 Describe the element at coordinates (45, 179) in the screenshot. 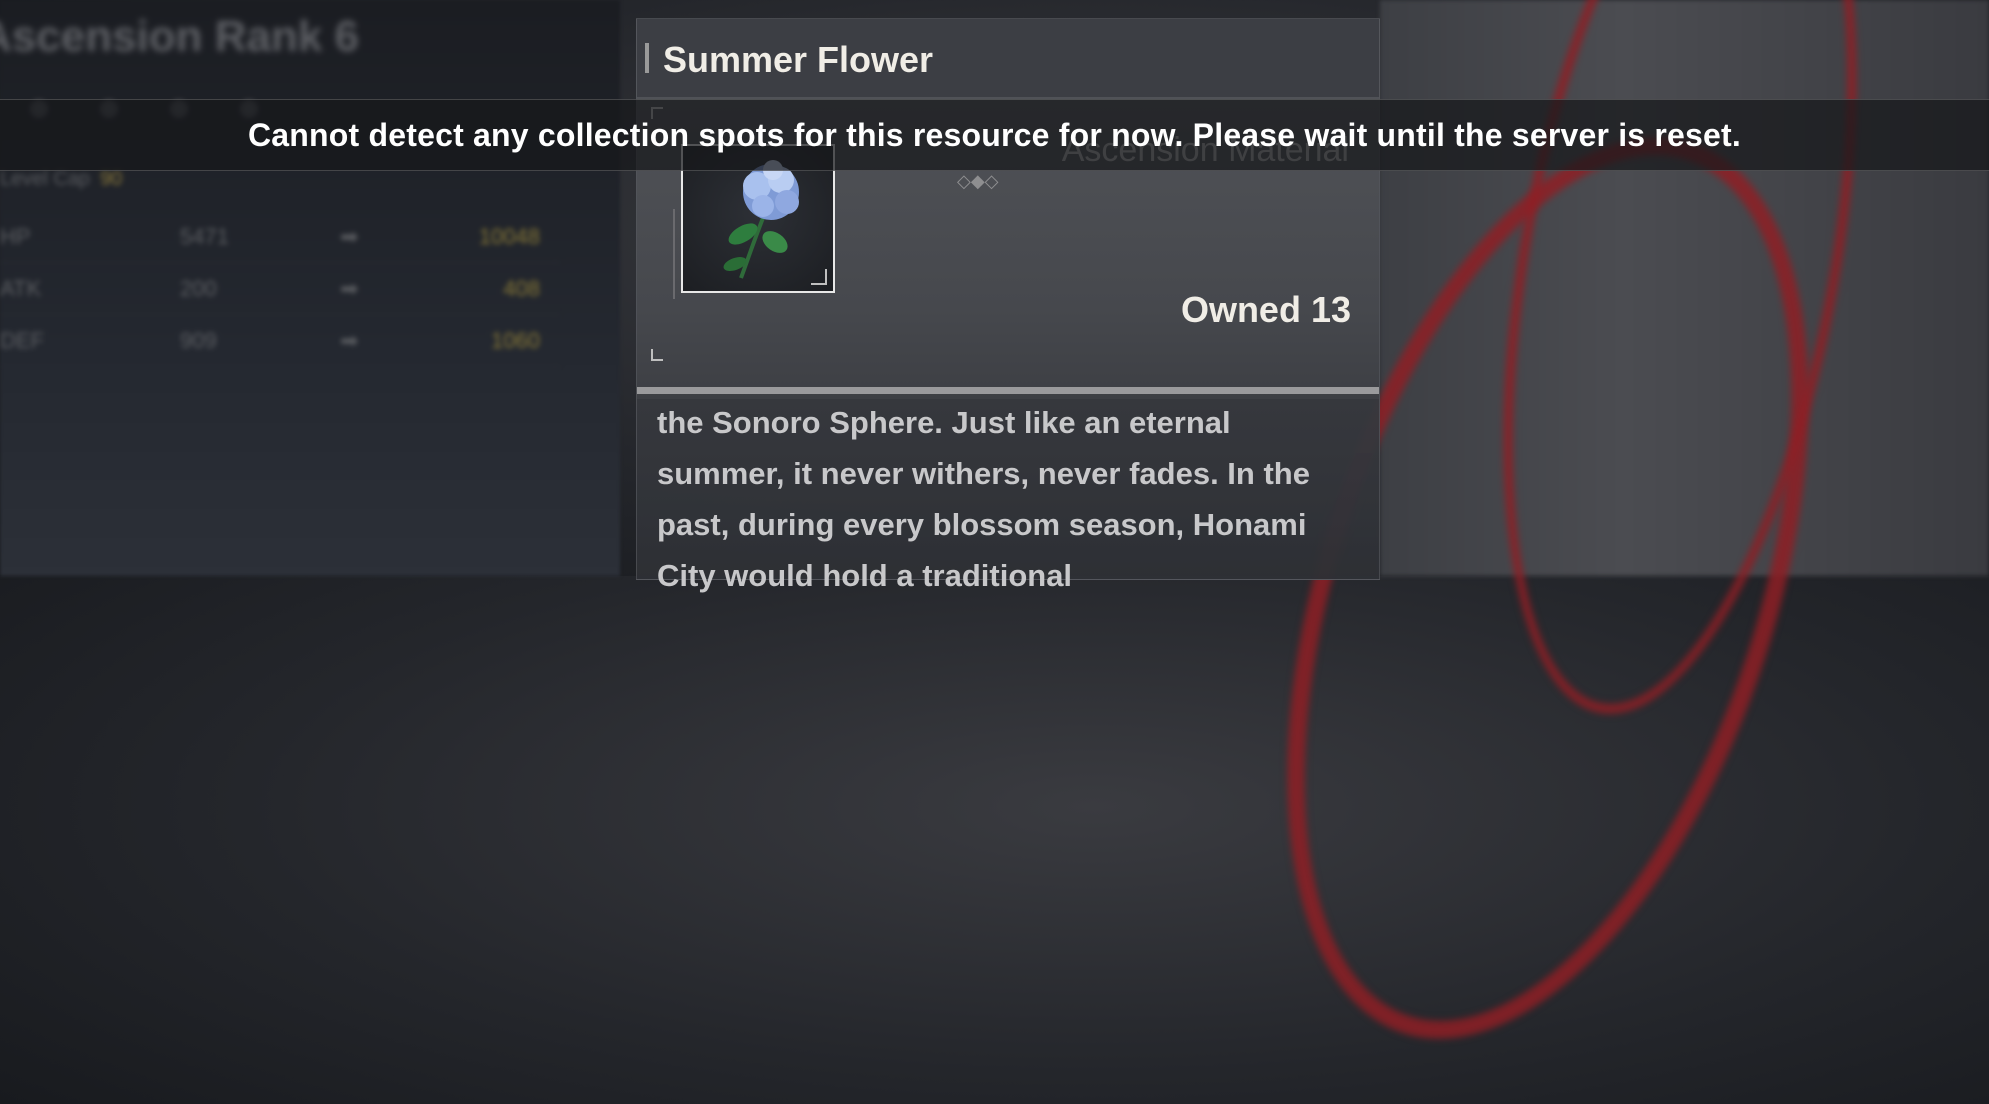

I see `bg-level-cap-label: Level Cap` at that location.